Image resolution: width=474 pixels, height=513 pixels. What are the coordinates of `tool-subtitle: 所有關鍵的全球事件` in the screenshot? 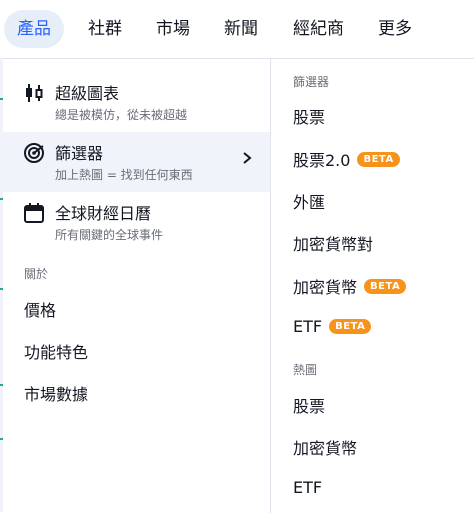 It's located at (109, 235).